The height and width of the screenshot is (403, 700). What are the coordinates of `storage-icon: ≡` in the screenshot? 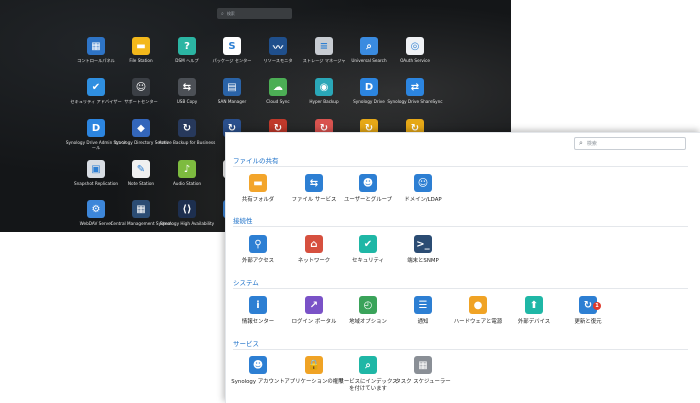 It's located at (324, 46).